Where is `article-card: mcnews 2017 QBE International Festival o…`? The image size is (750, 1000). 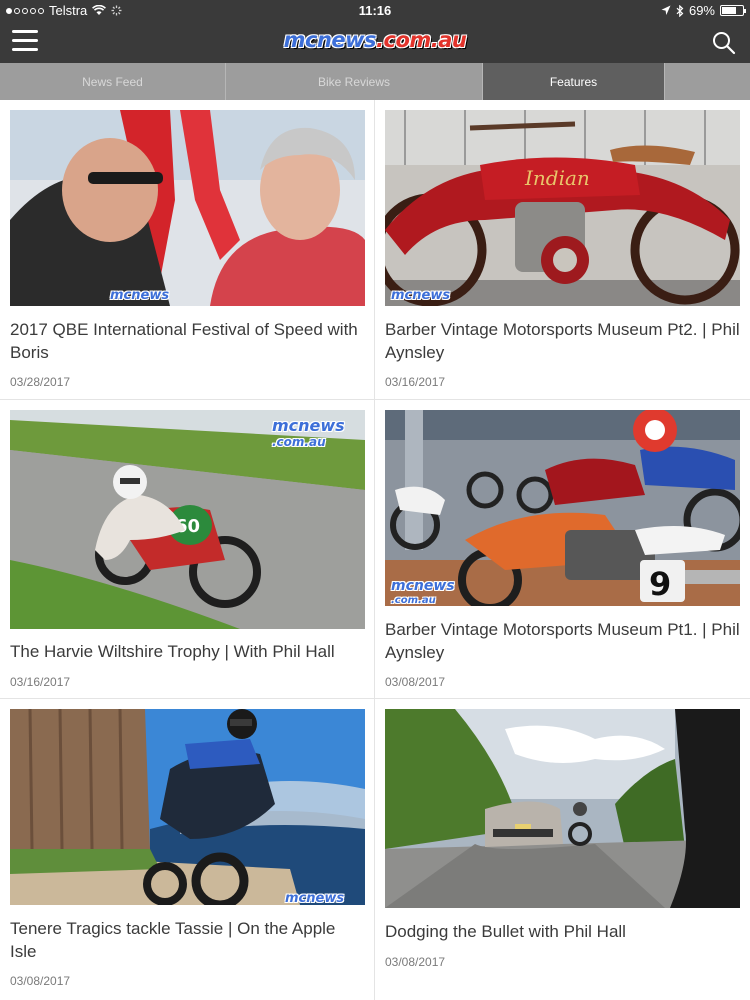 article-card: mcnews 2017 QBE International Festival o… is located at coordinates (187, 249).